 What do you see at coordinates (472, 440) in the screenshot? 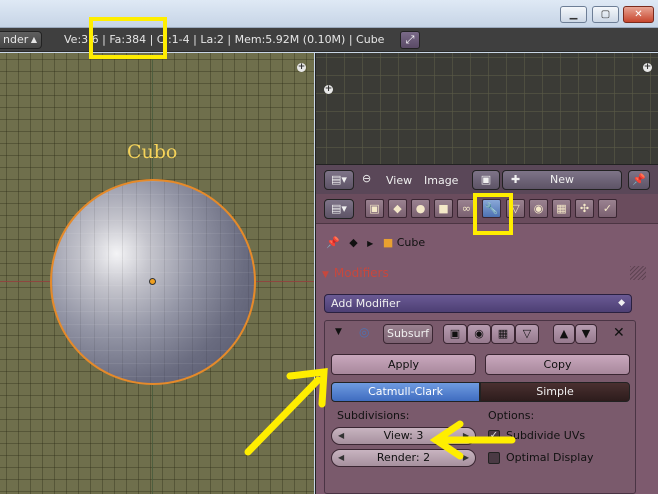
I see `arrow-to-view-field` at bounding box center [472, 440].